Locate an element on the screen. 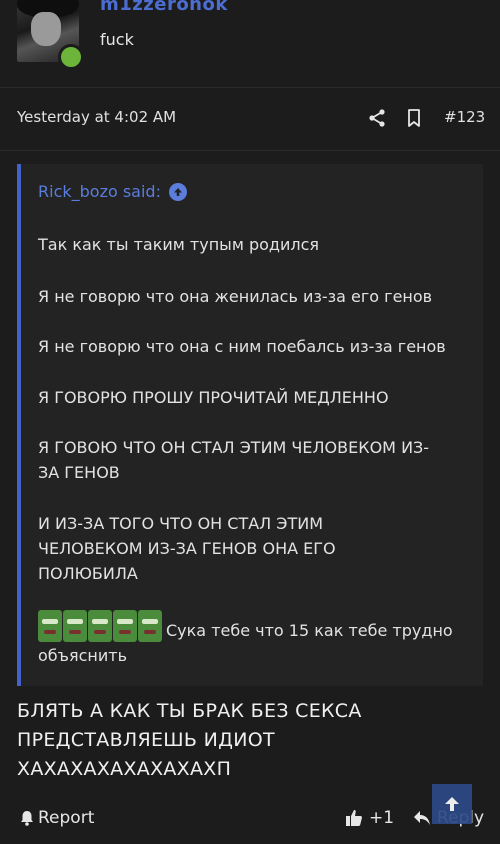 The image size is (500, 844). username-link: m1zzeronok is located at coordinates (164, 7).